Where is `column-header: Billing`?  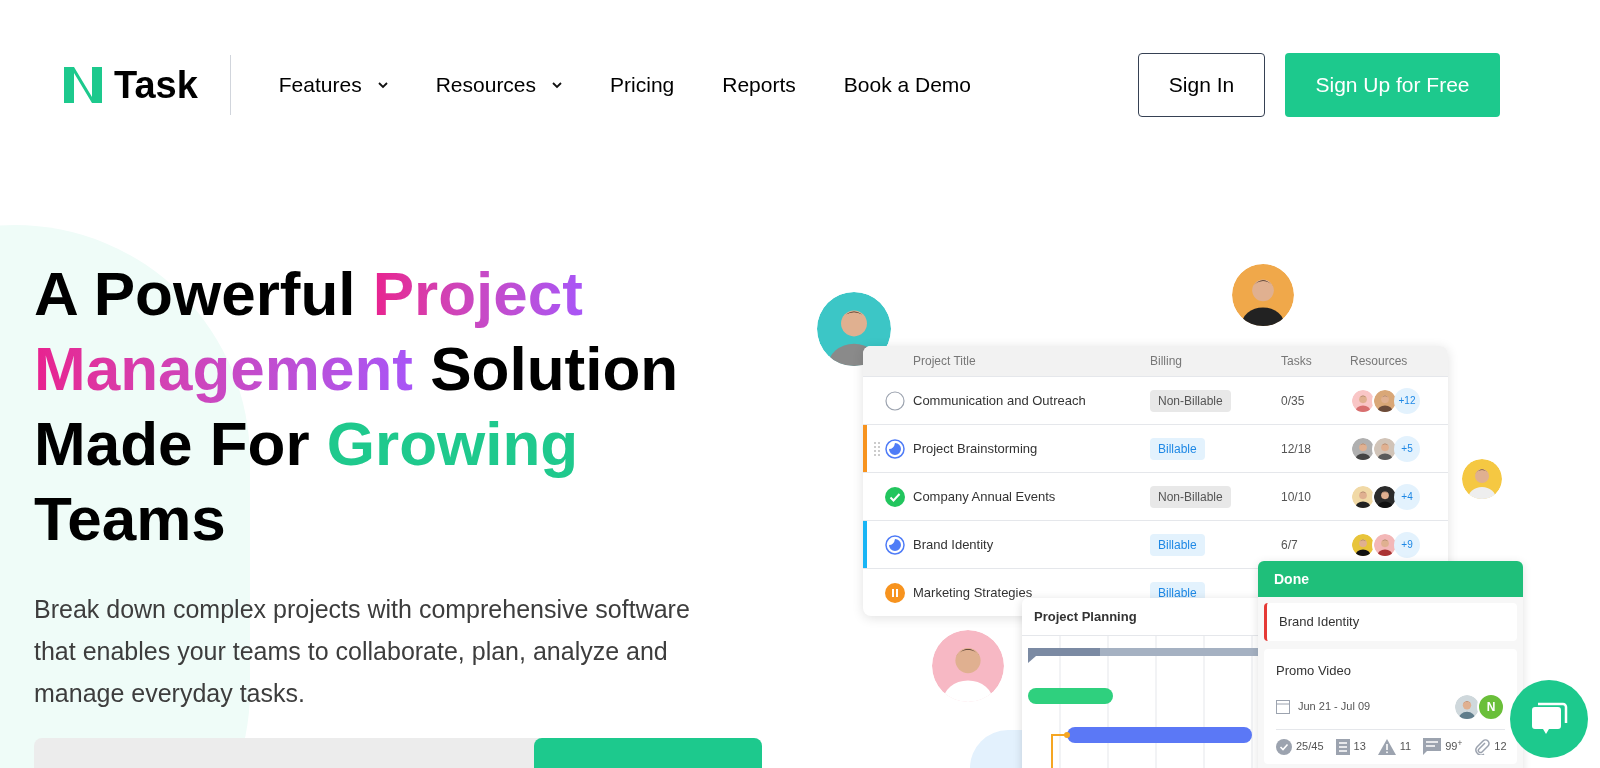
column-header: Billing is located at coordinates (1166, 361).